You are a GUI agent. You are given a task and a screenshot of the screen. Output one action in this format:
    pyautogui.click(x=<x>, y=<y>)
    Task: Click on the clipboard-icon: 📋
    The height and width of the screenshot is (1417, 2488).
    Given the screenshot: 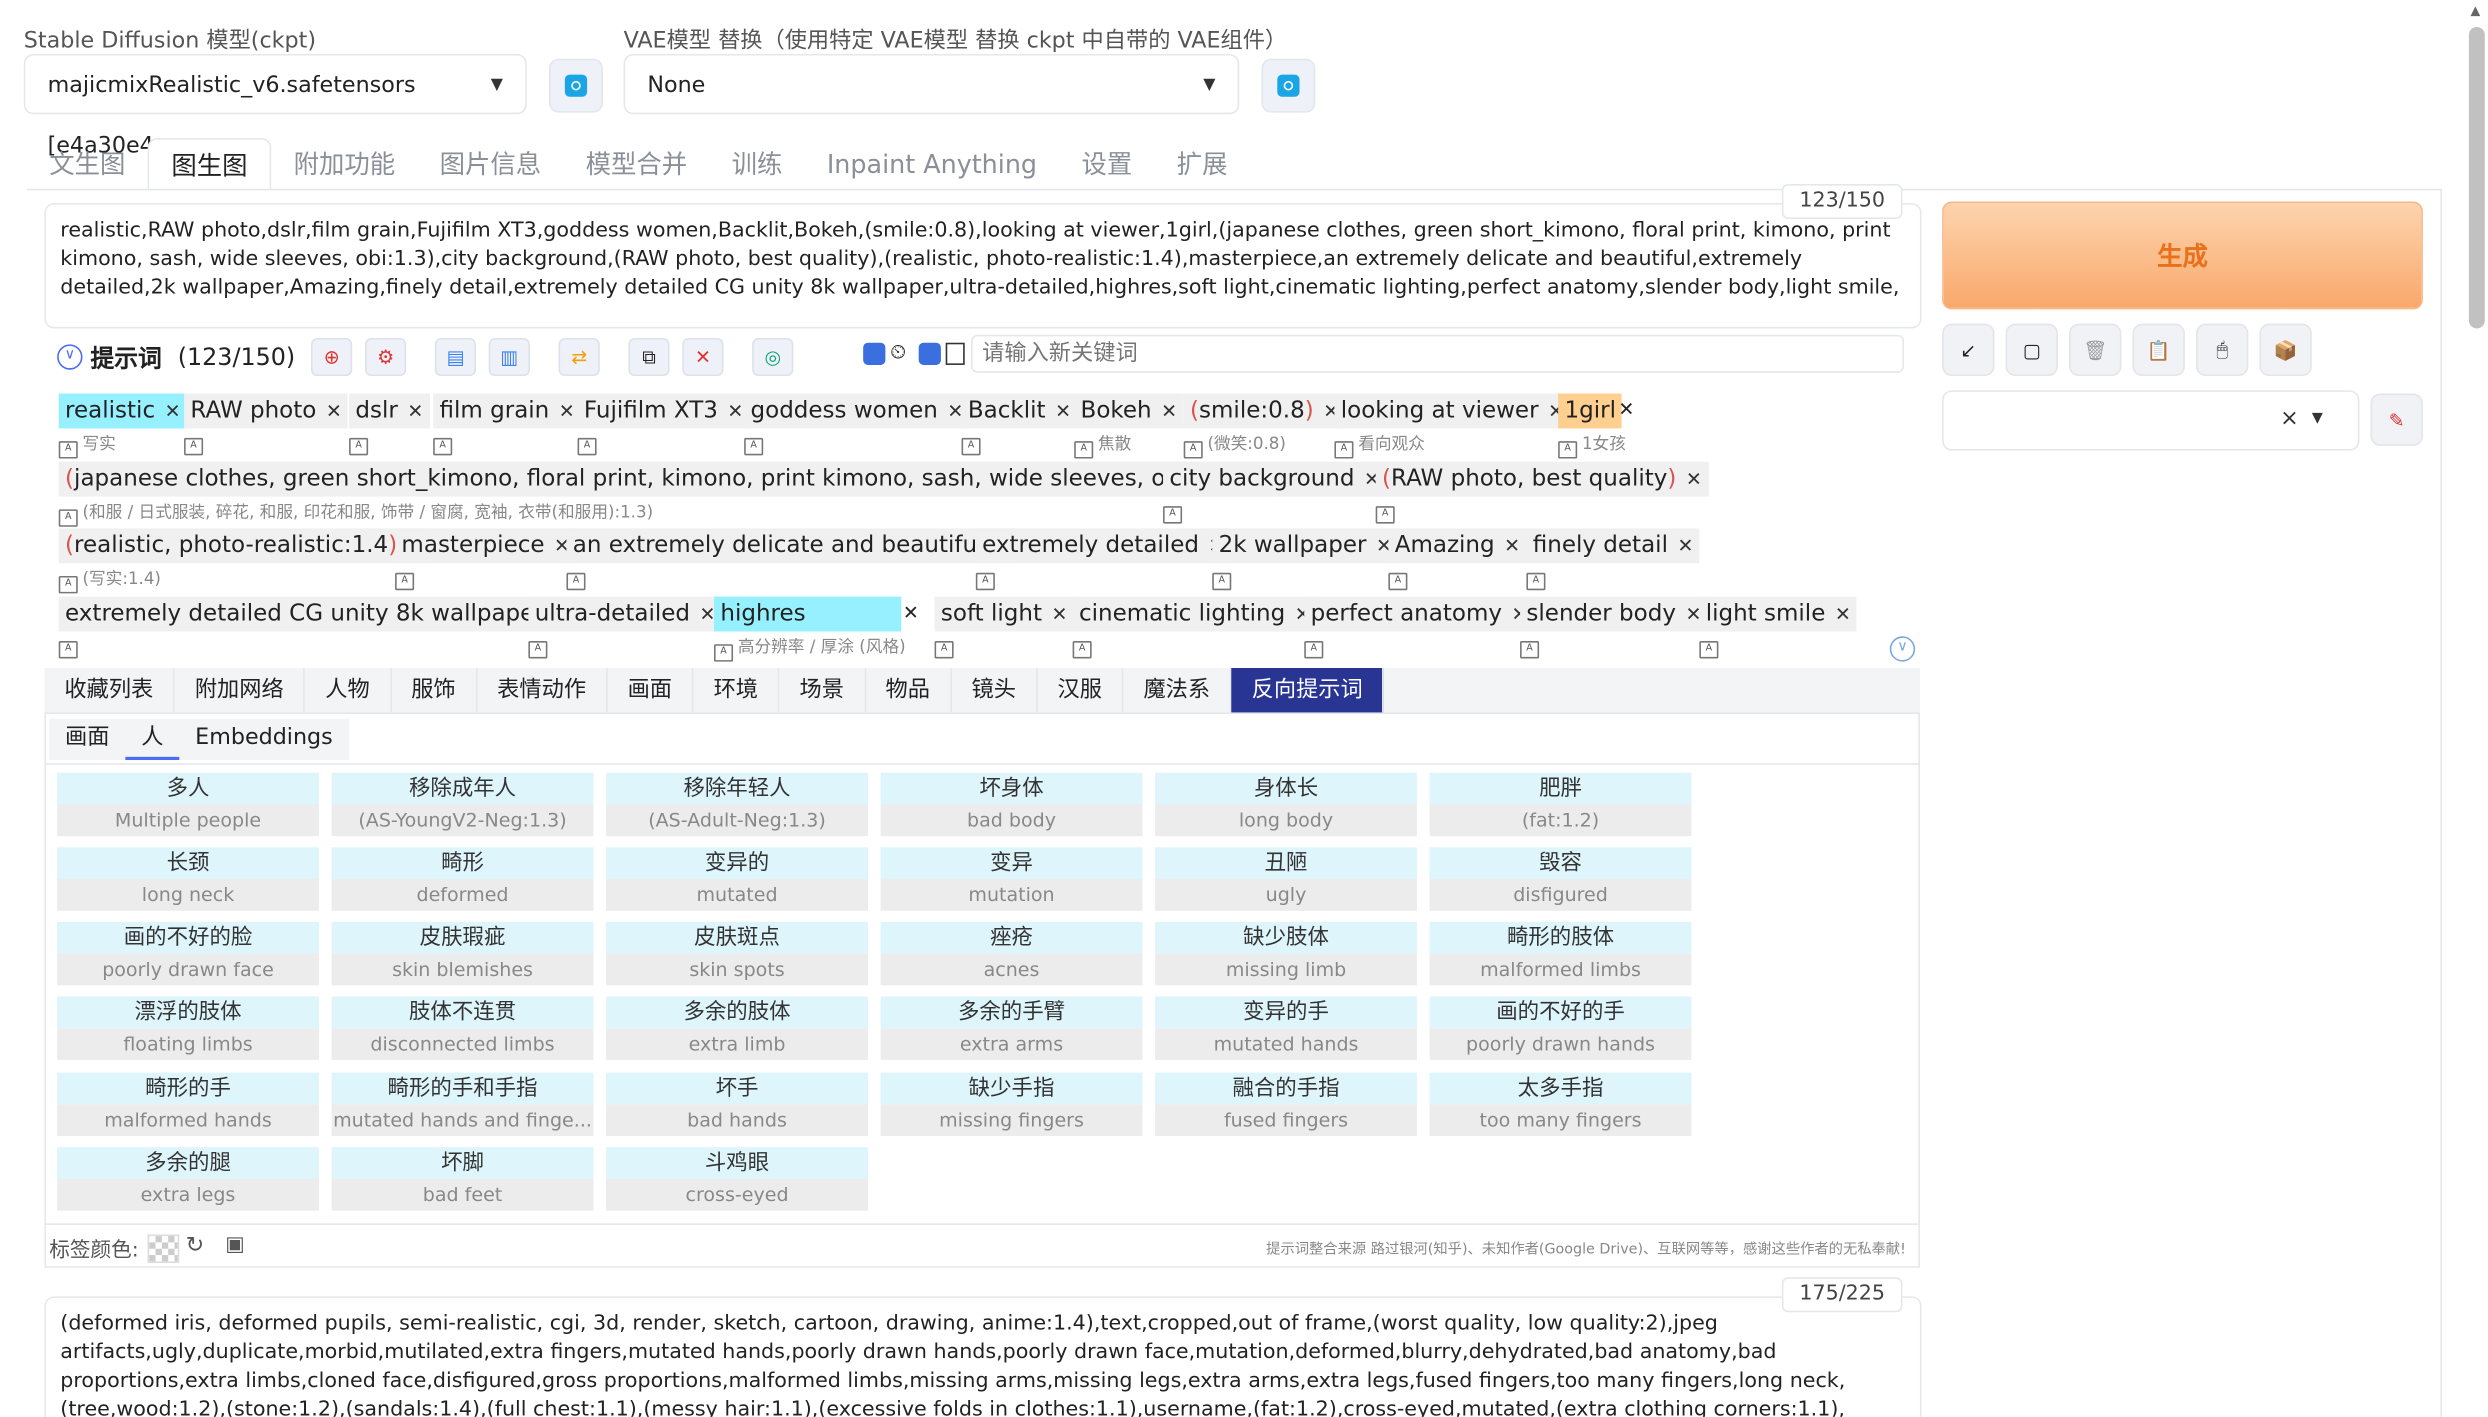 What is the action you would take?
    pyautogui.click(x=2158, y=350)
    